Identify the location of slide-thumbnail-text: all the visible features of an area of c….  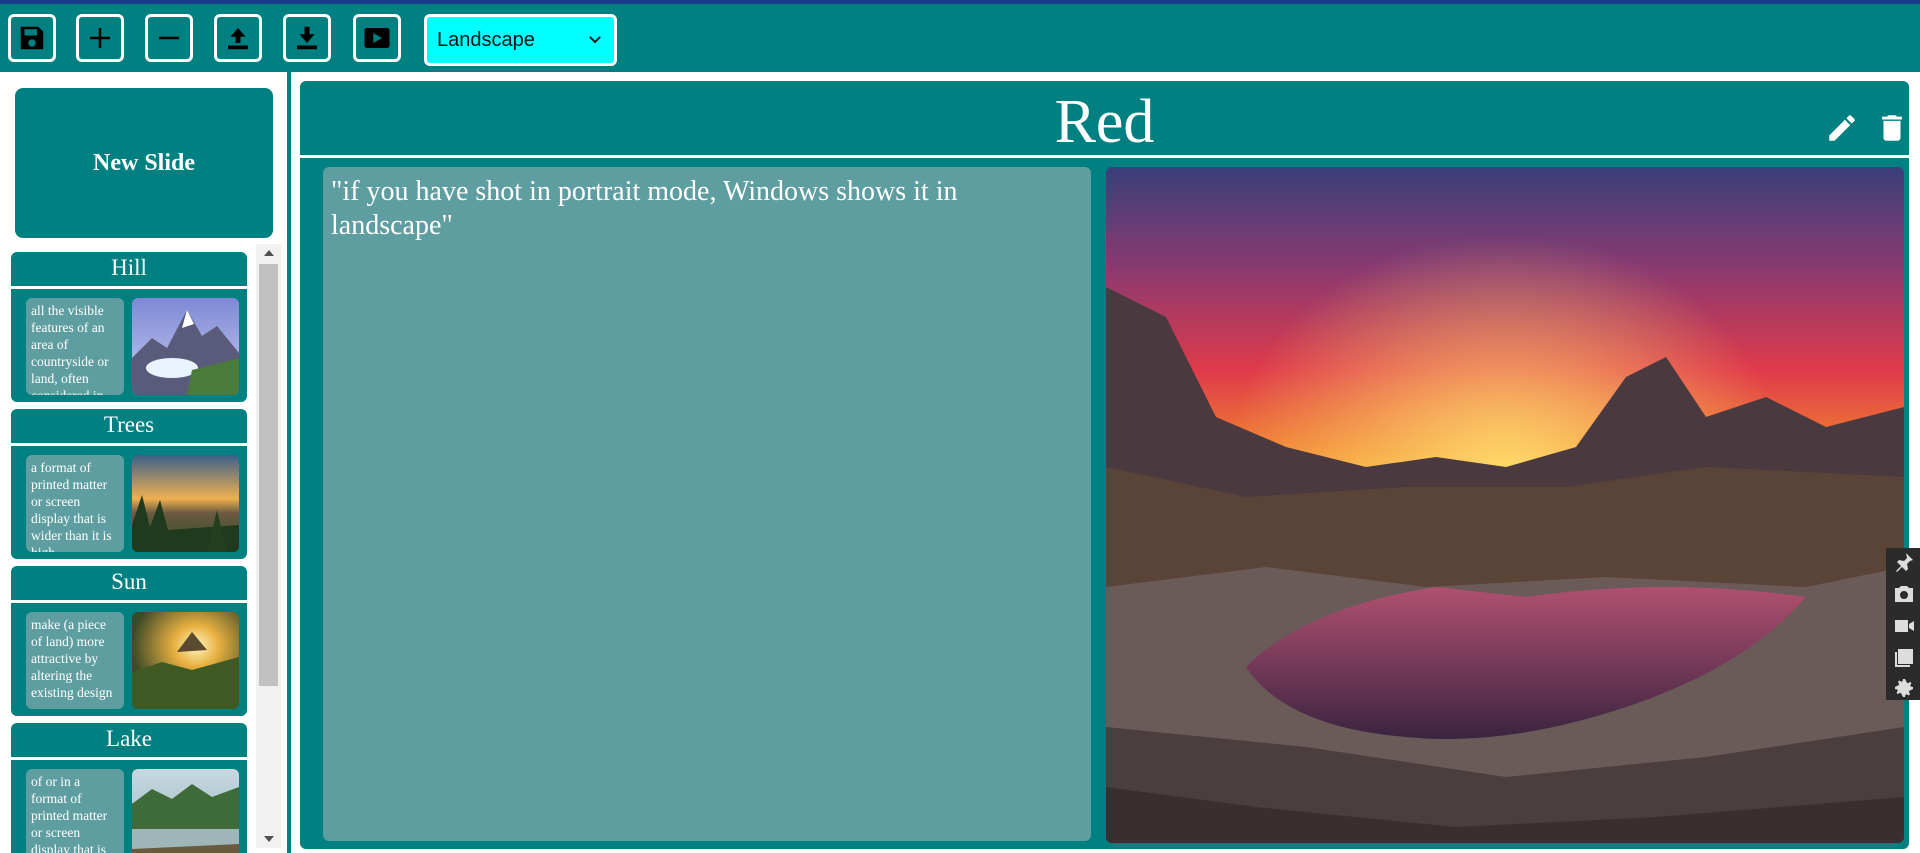
(75, 346).